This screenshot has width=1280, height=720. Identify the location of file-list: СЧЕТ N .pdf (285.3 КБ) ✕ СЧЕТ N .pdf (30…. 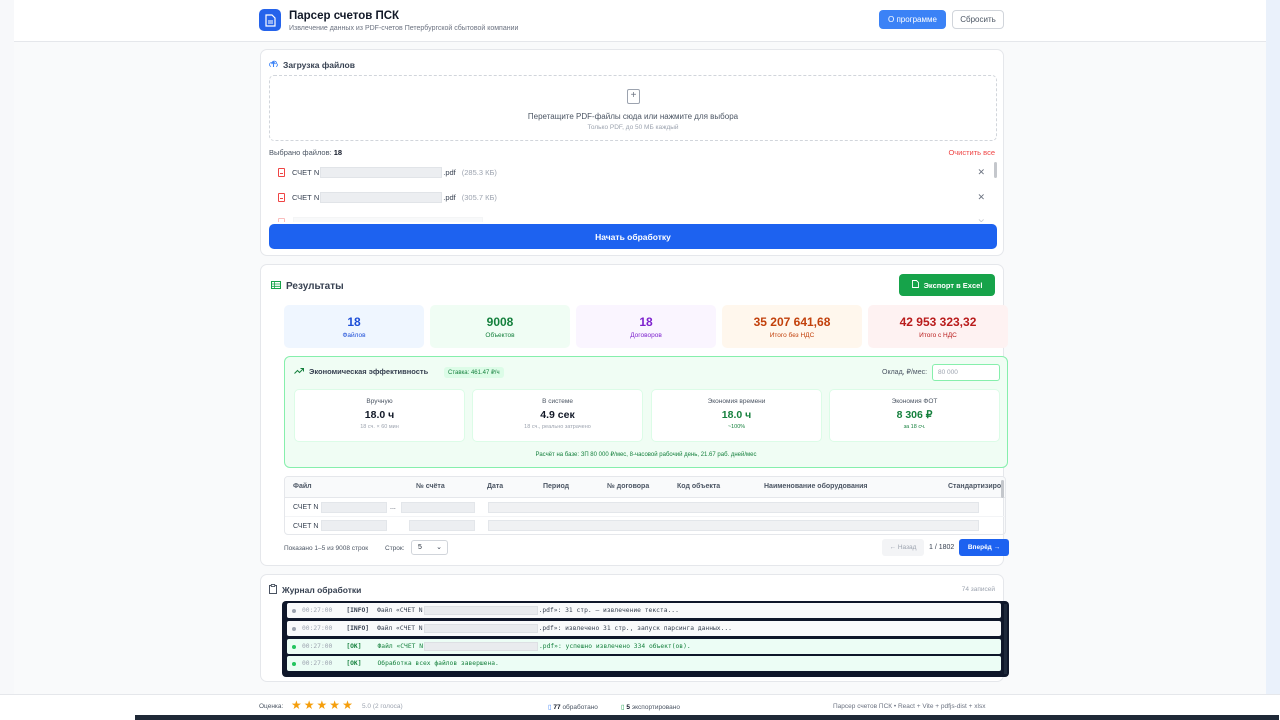
(633, 191).